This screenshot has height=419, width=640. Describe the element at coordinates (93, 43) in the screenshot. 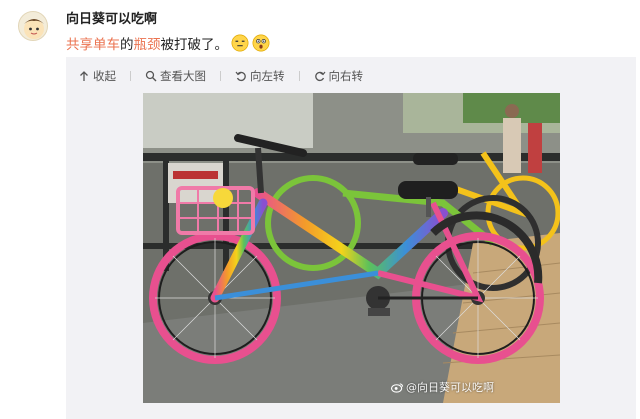

I see `topic-link: 共享单车` at that location.